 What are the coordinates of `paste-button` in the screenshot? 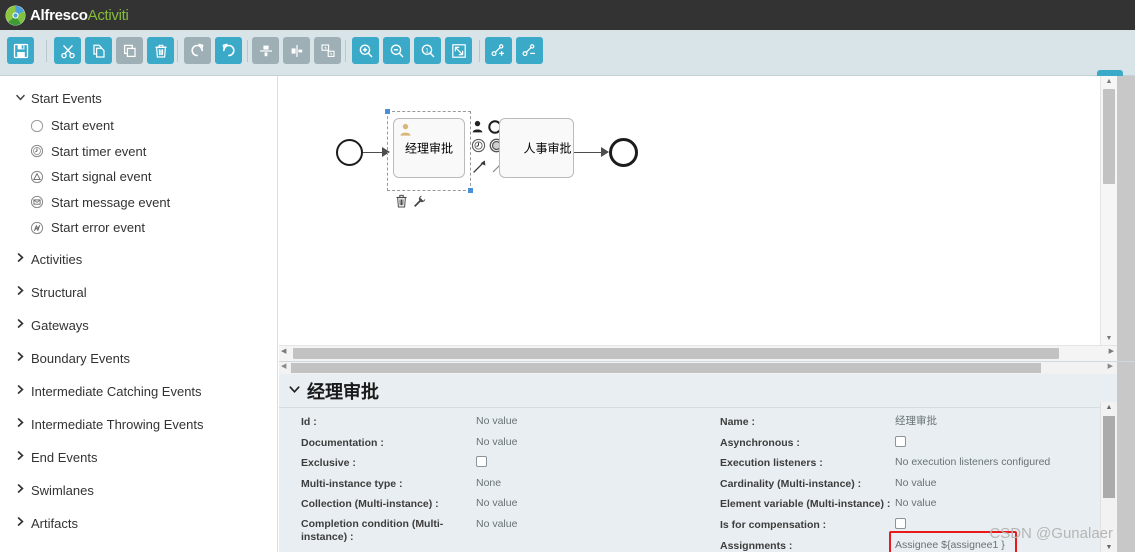 It's located at (129, 50).